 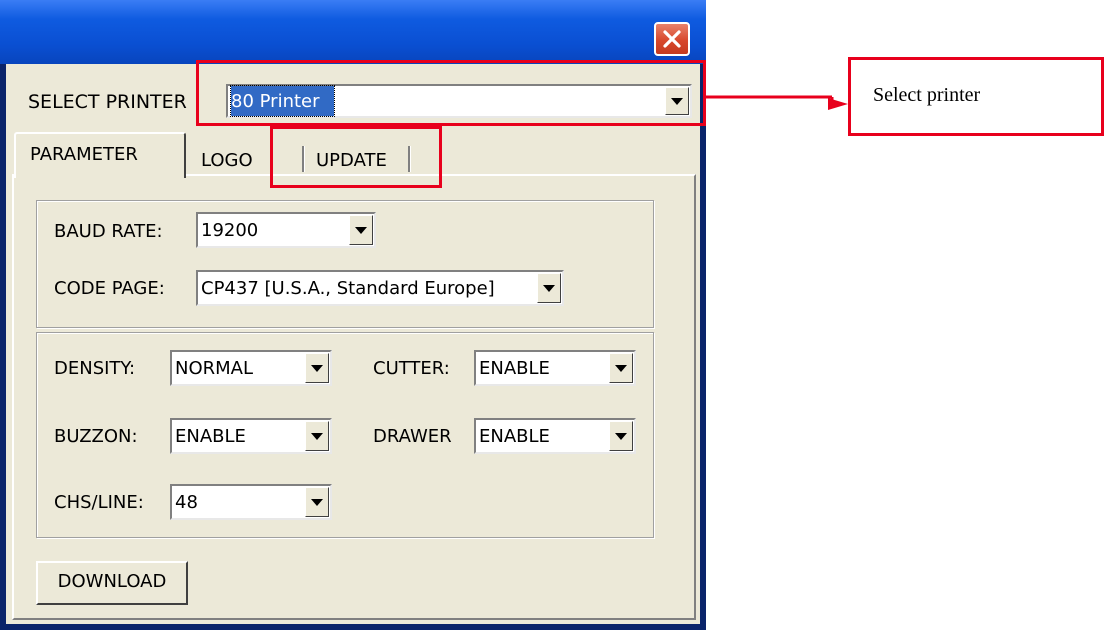 I want to click on buzzon-select: ENABLE, so click(x=251, y=436).